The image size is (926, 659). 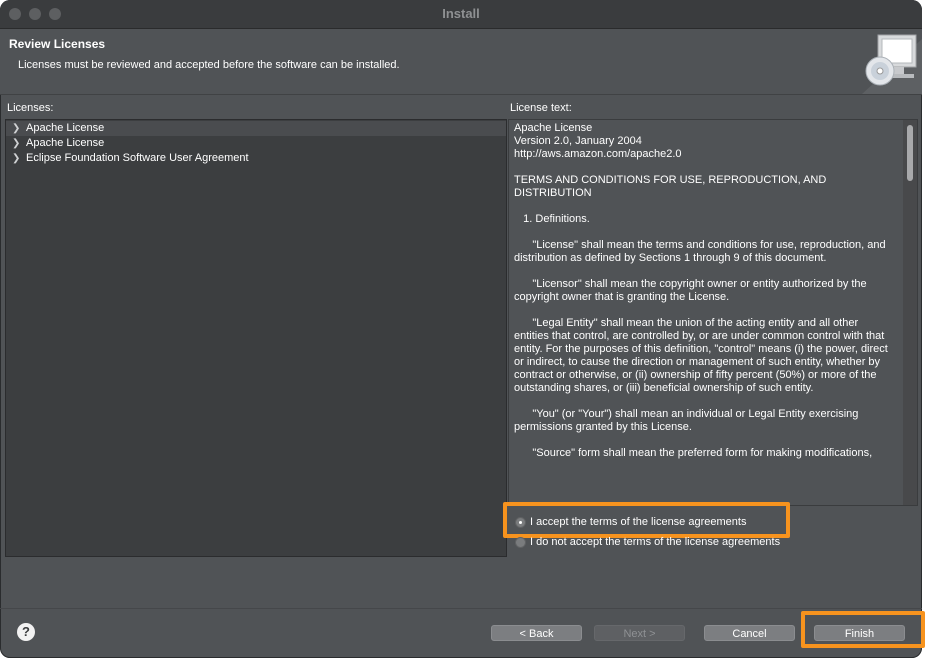 I want to click on window-title: Install, so click(x=461, y=13).